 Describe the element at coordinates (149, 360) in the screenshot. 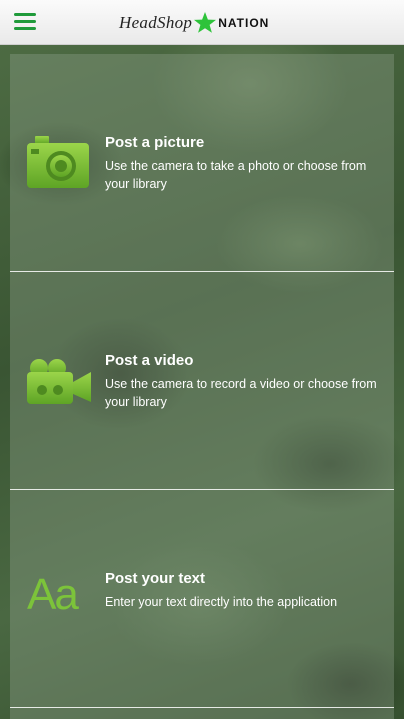

I see `post-video-title: Post a video` at that location.